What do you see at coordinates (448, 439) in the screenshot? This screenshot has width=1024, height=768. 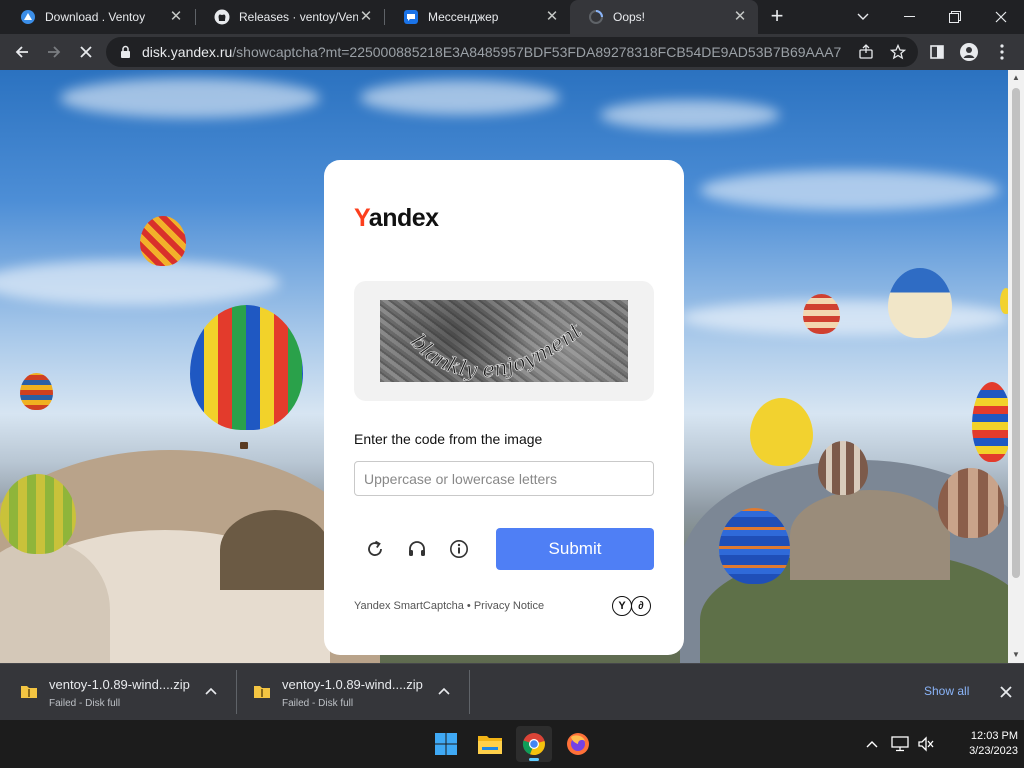 I see `captcha-prompt: Enter the code from the image` at bounding box center [448, 439].